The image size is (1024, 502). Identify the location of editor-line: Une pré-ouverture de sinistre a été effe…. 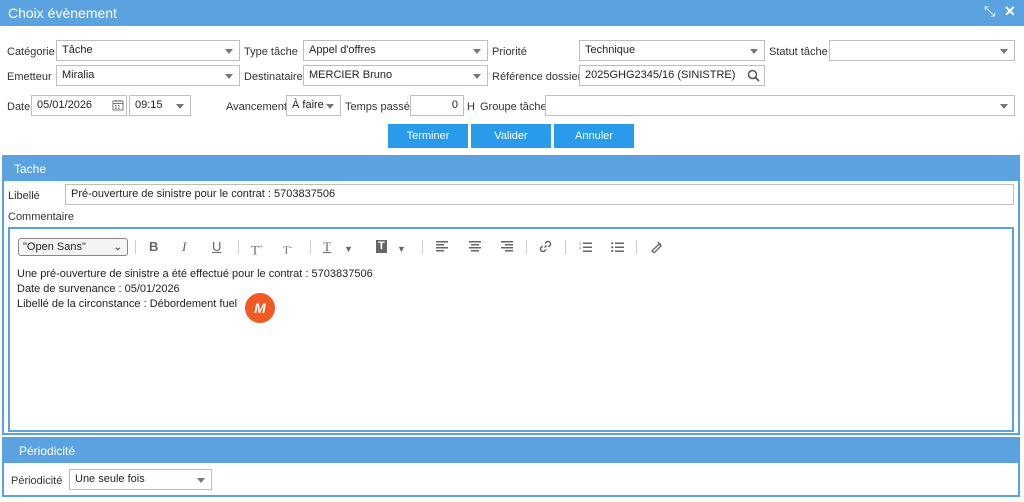
(195, 274).